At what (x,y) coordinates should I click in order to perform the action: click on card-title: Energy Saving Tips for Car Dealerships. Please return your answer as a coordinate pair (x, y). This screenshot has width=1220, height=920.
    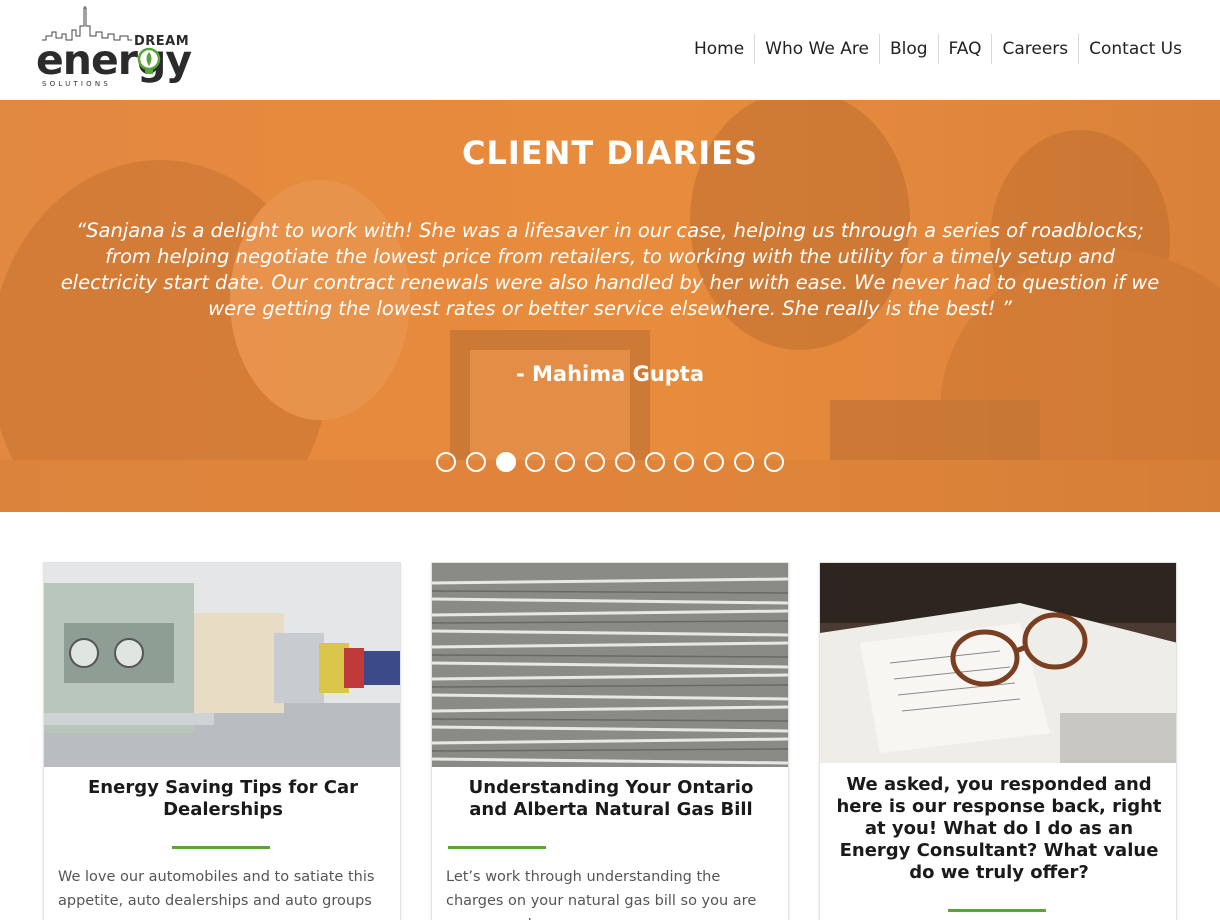
    Looking at the image, I should click on (223, 799).